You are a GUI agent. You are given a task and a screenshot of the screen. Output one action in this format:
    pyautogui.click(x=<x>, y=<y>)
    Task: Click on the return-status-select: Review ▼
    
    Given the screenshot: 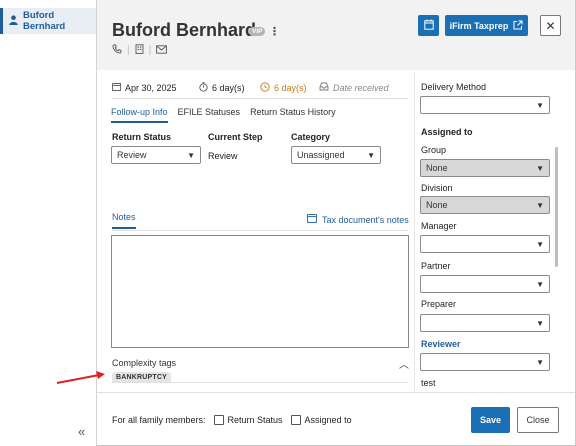 What is the action you would take?
    pyautogui.click(x=156, y=155)
    